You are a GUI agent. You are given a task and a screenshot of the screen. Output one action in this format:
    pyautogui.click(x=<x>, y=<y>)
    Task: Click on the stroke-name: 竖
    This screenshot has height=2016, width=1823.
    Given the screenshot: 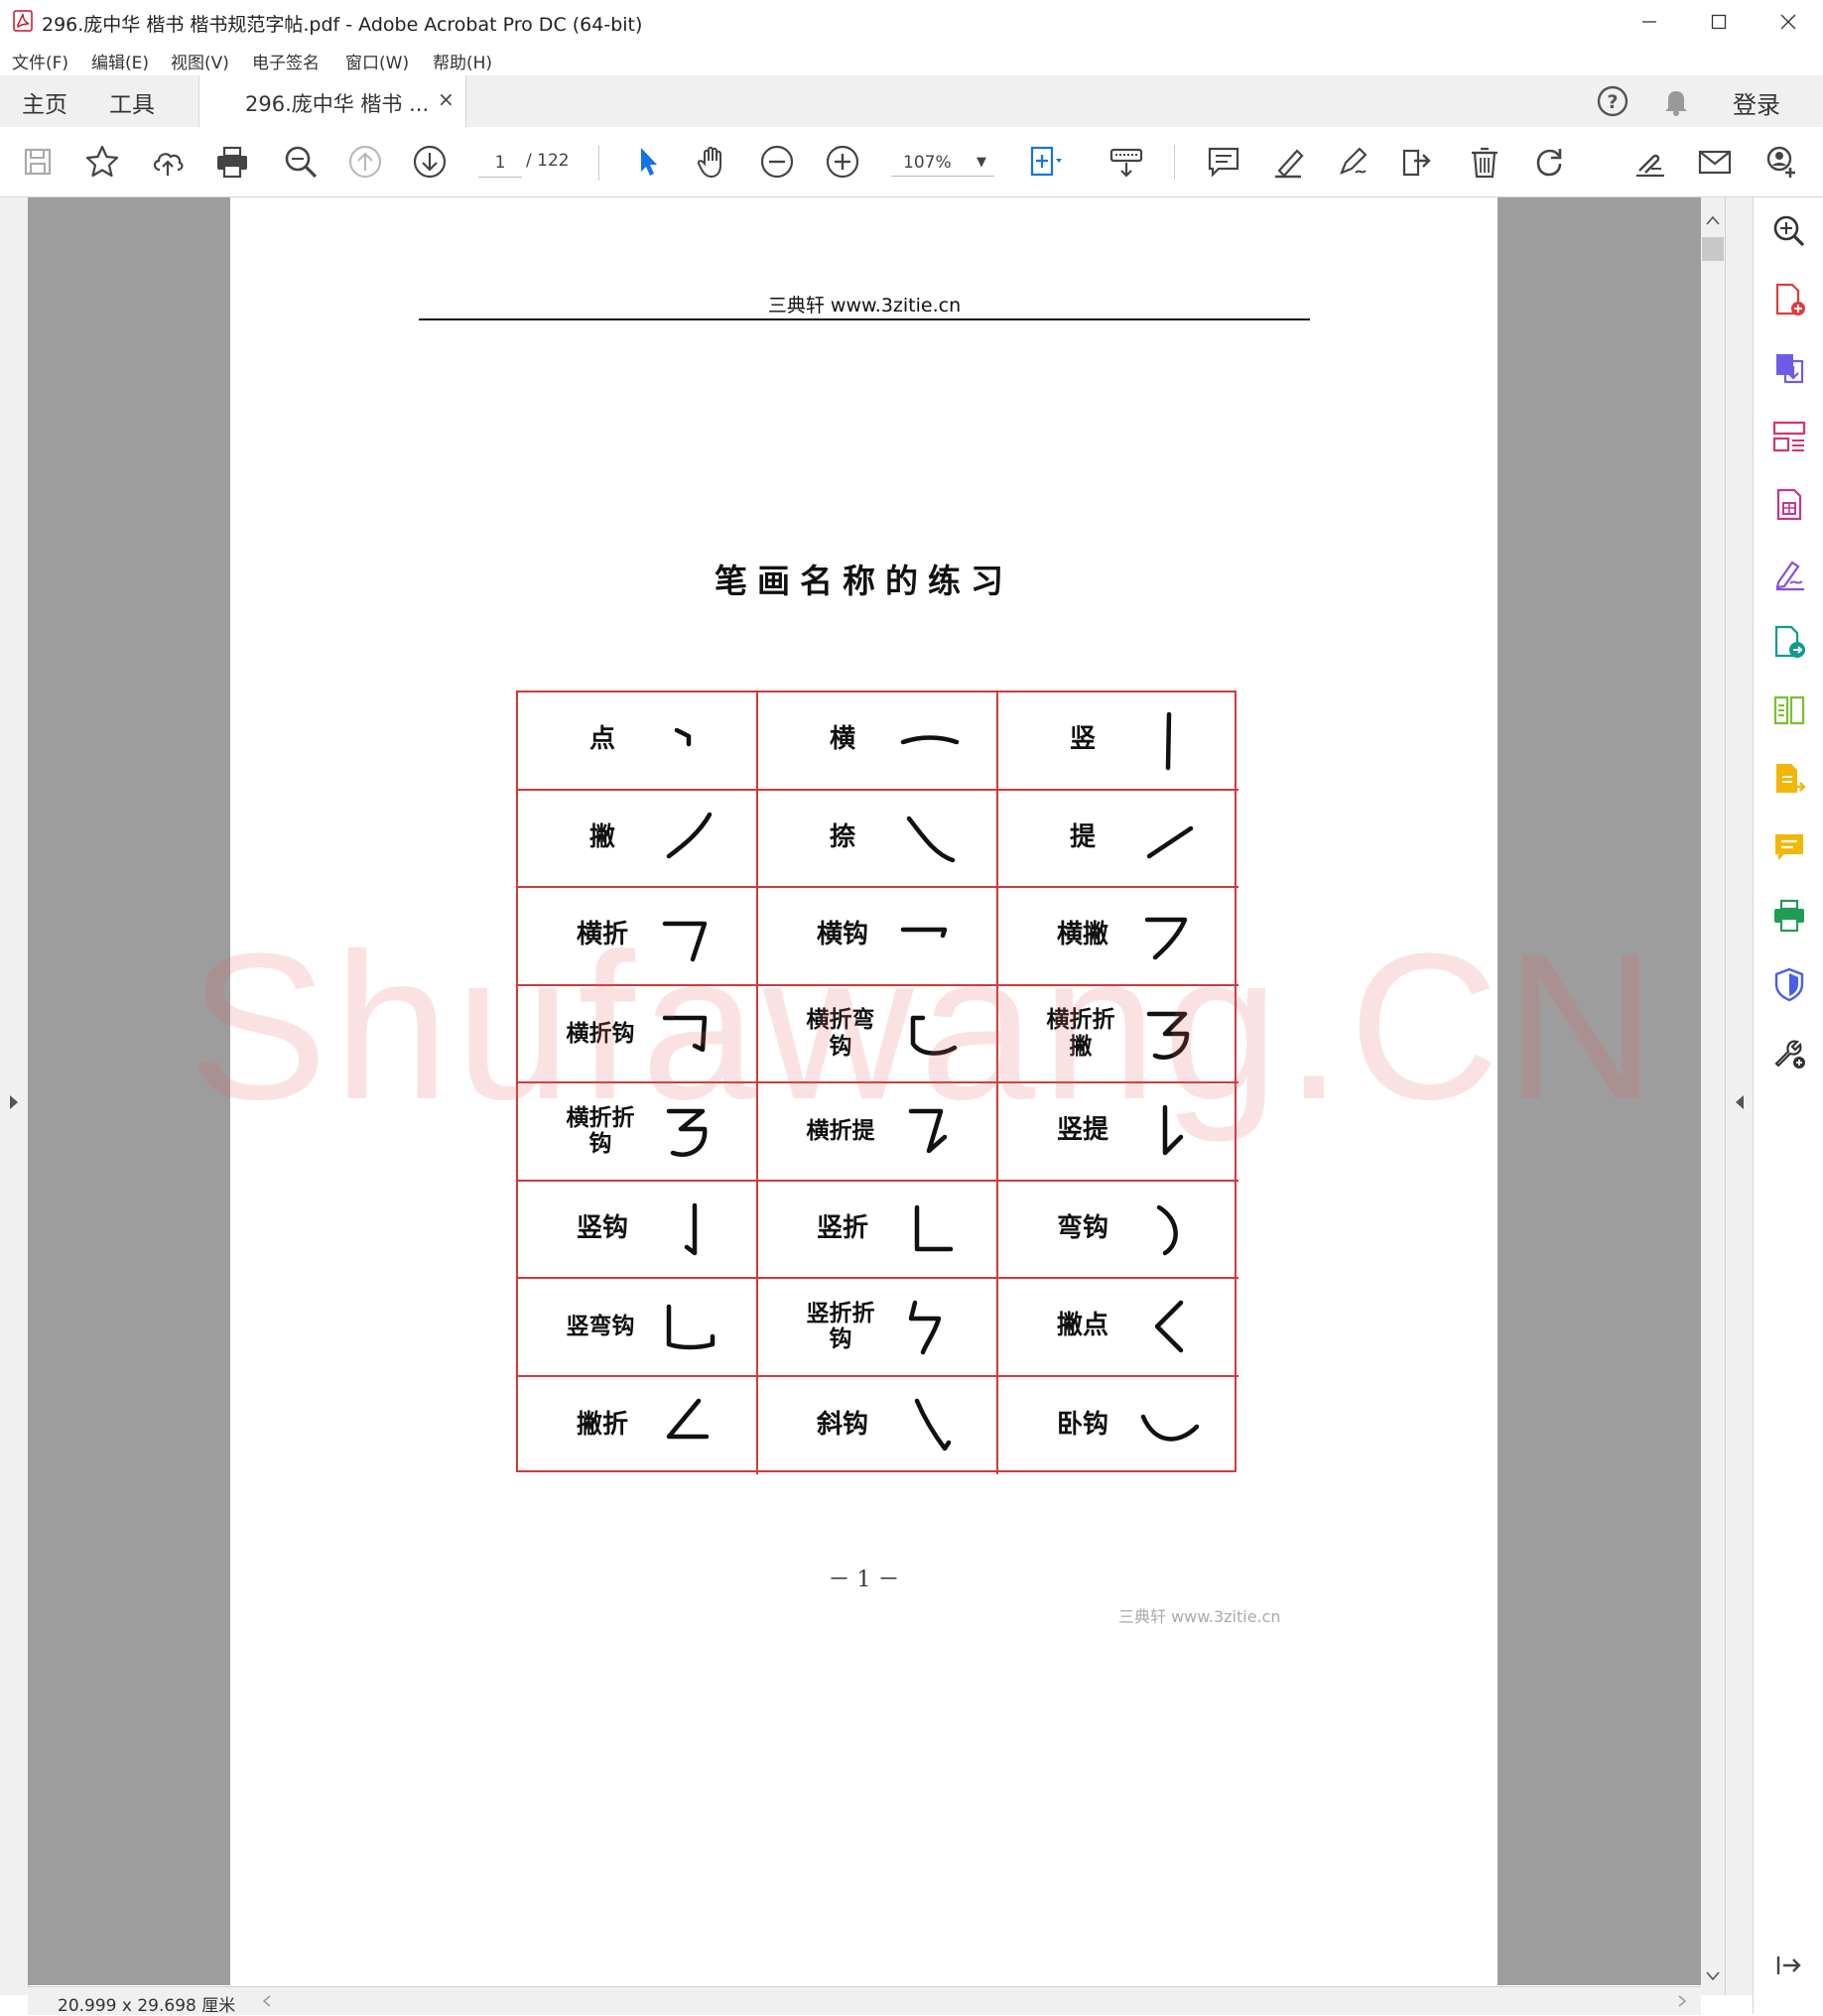 What is the action you would take?
    pyautogui.click(x=1082, y=739)
    